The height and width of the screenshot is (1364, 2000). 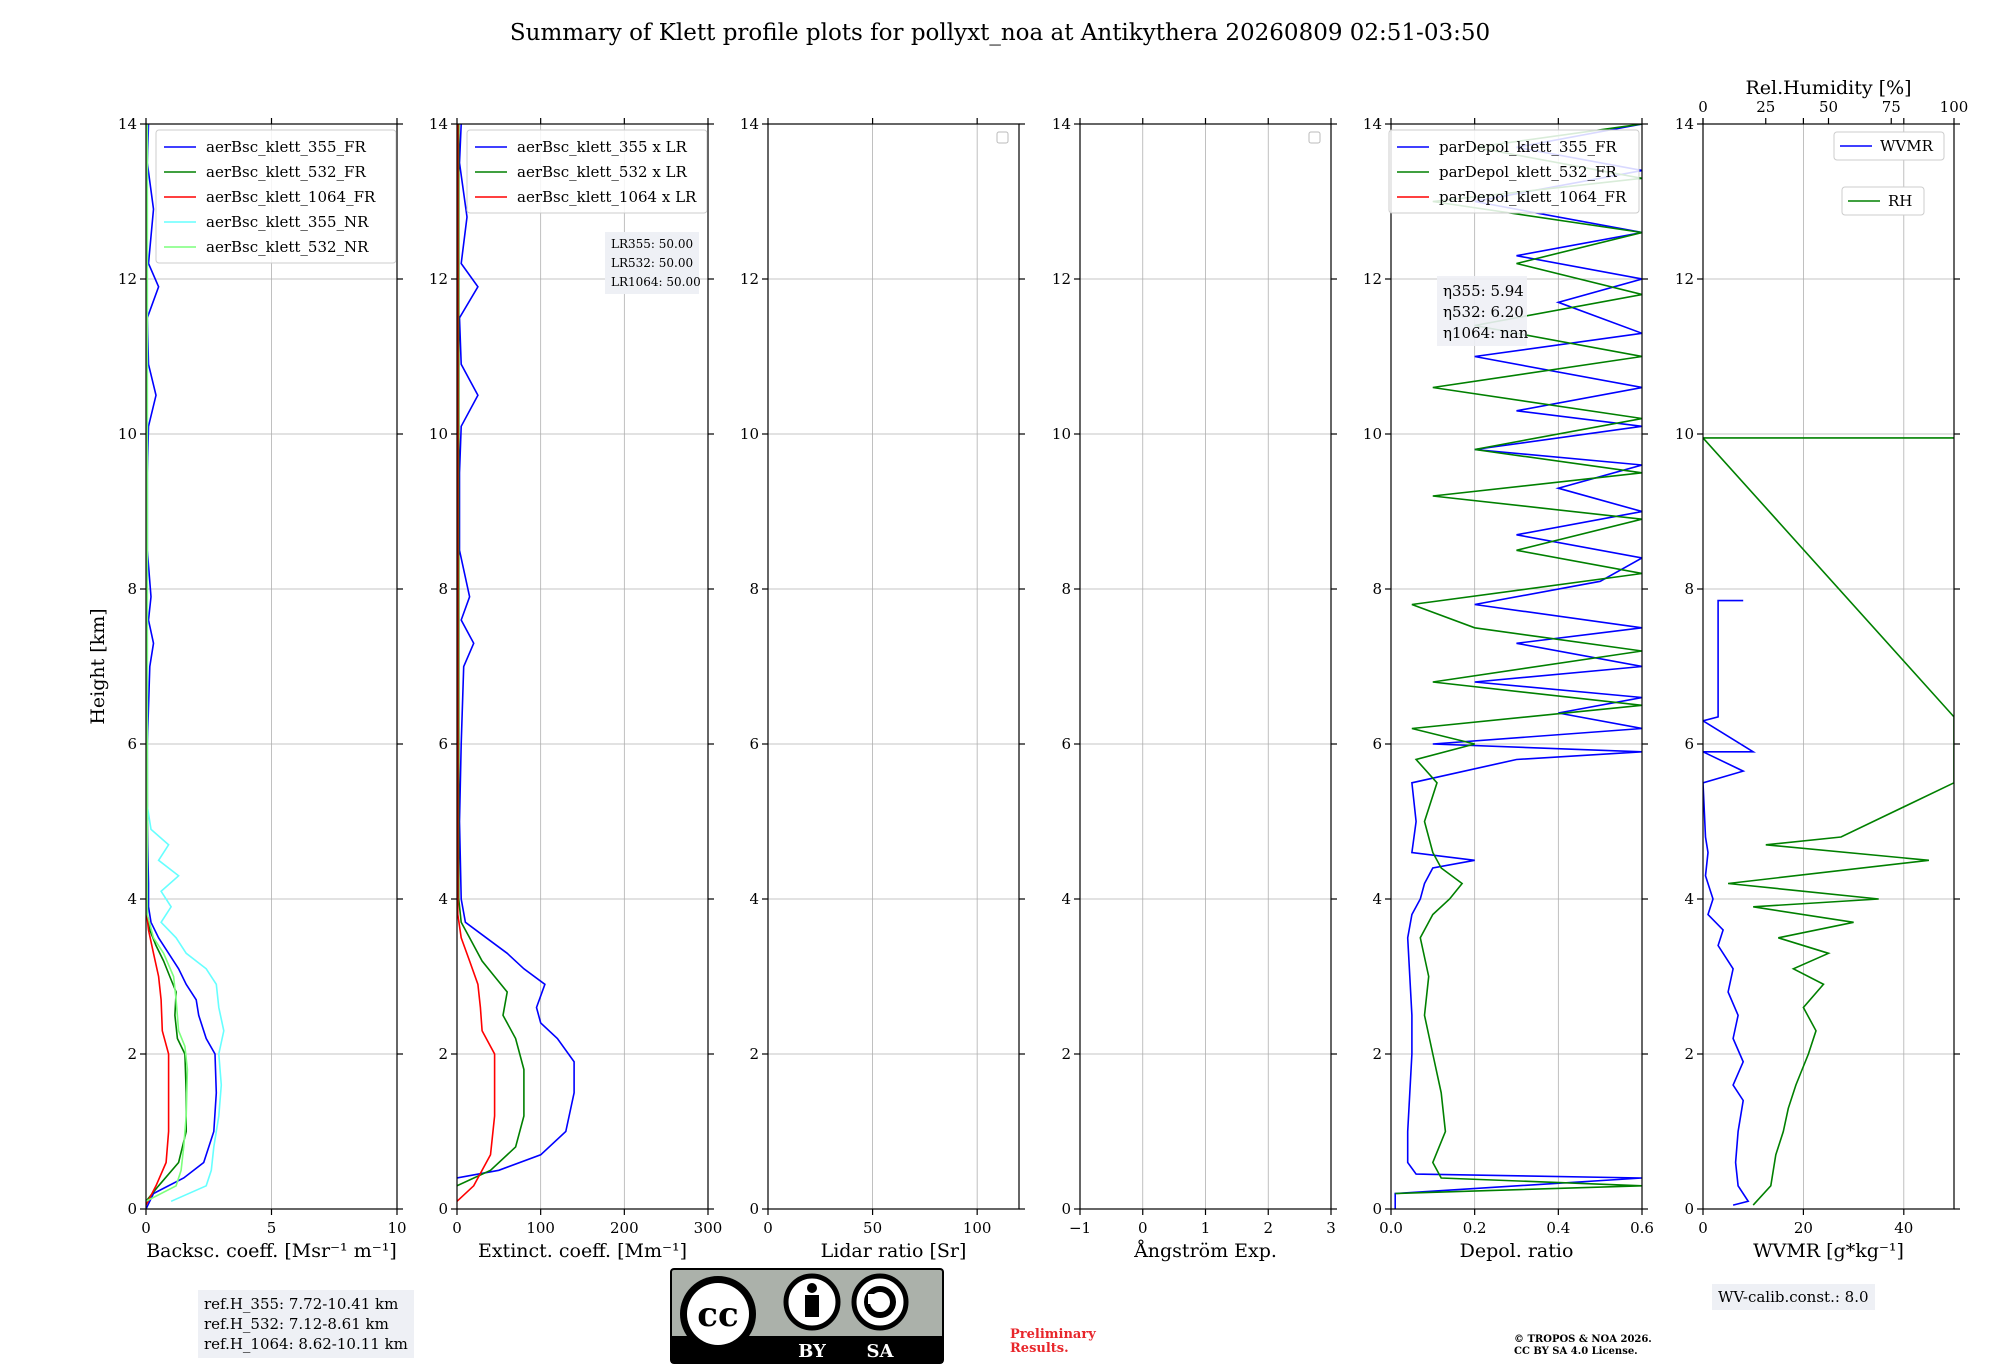 I want to click on depol-annotation-0: η355: 5.94, so click(x=1483, y=291).